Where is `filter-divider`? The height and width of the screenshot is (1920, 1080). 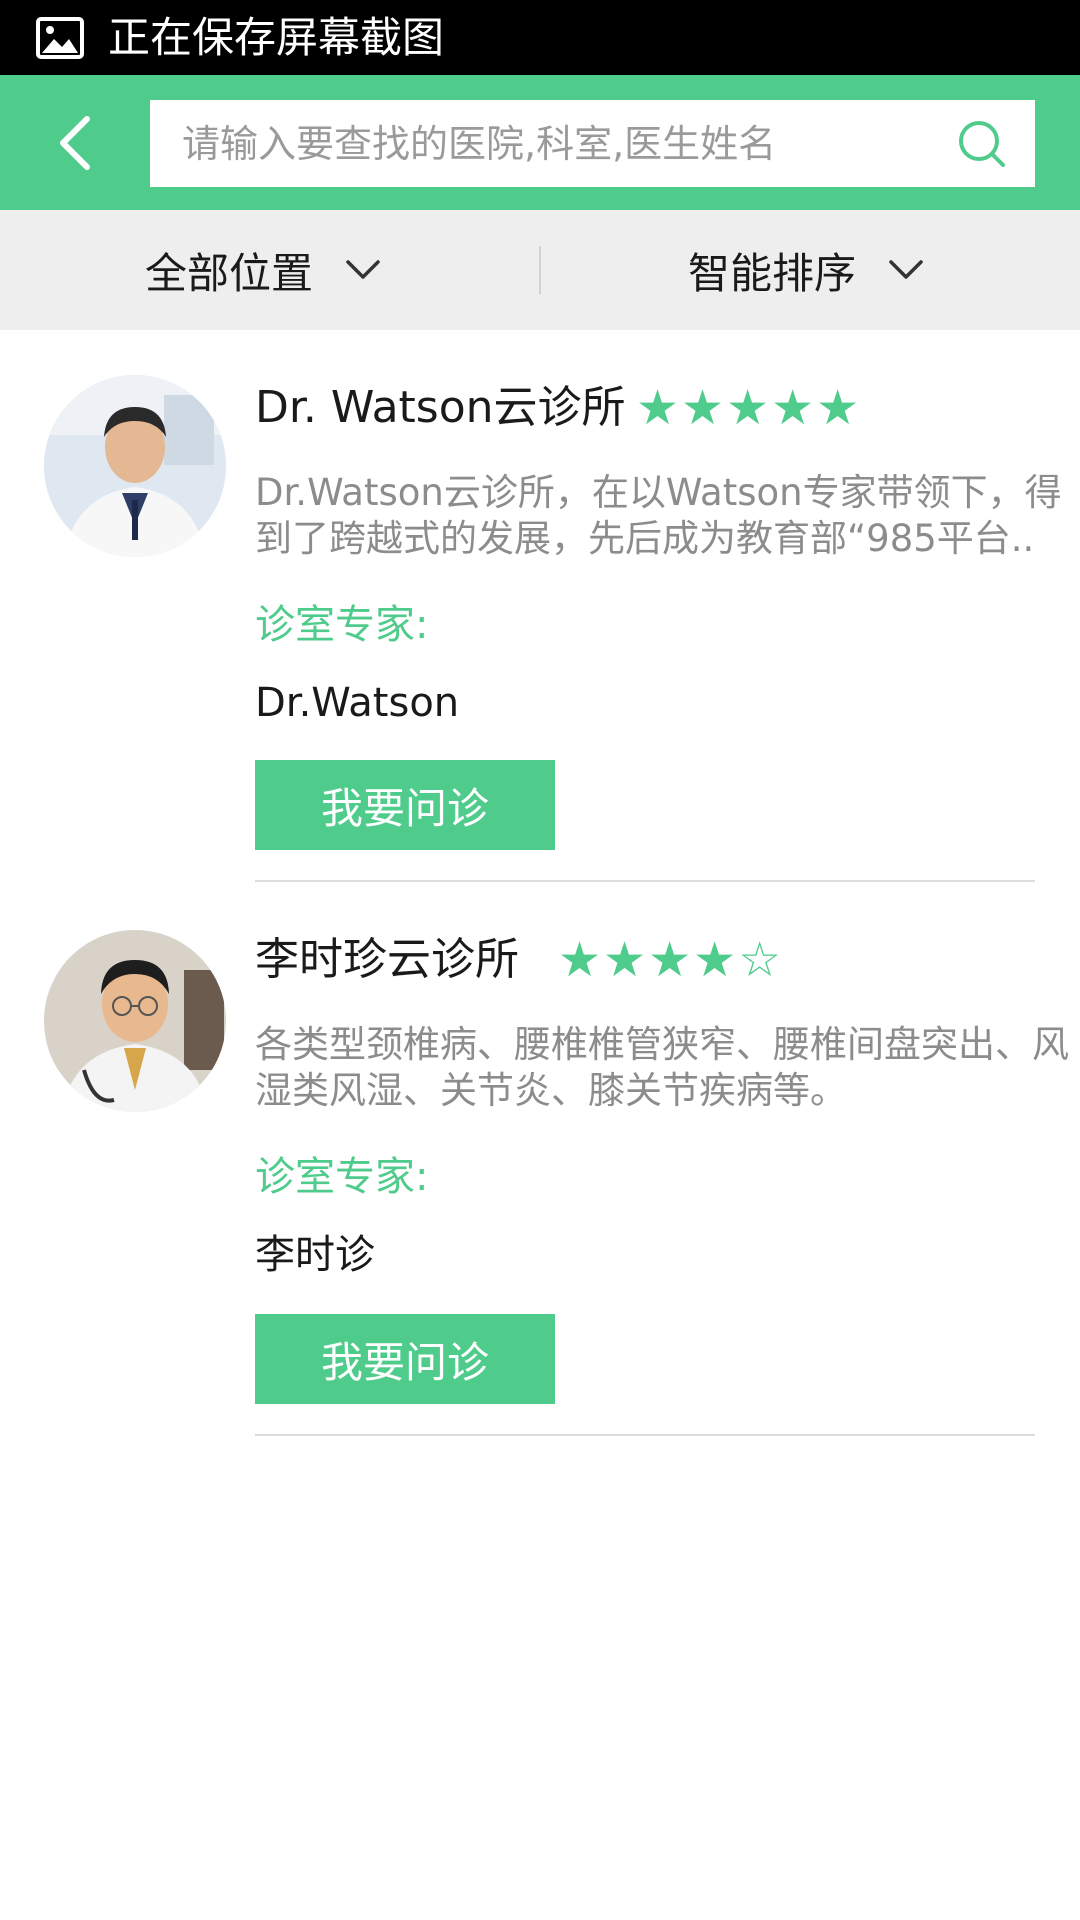
filter-divider is located at coordinates (540, 270).